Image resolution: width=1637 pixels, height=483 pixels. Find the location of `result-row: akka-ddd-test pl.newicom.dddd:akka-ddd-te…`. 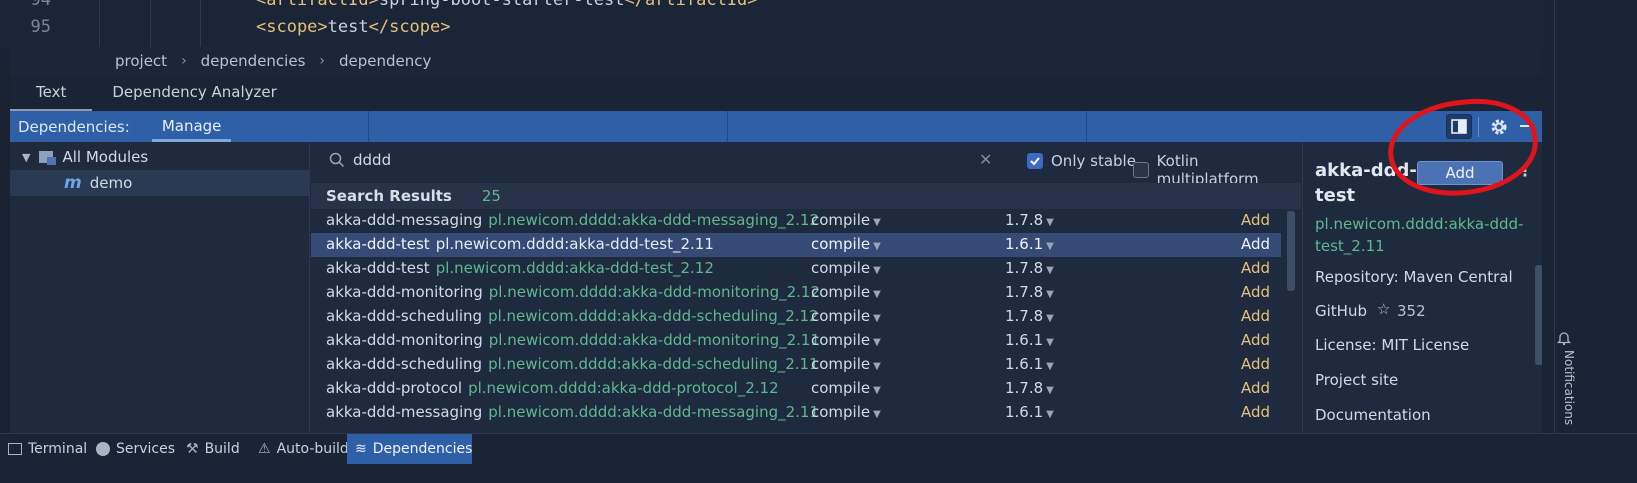

result-row: akka-ddd-test pl.newicom.dddd:akka-ddd-te… is located at coordinates (796, 269).